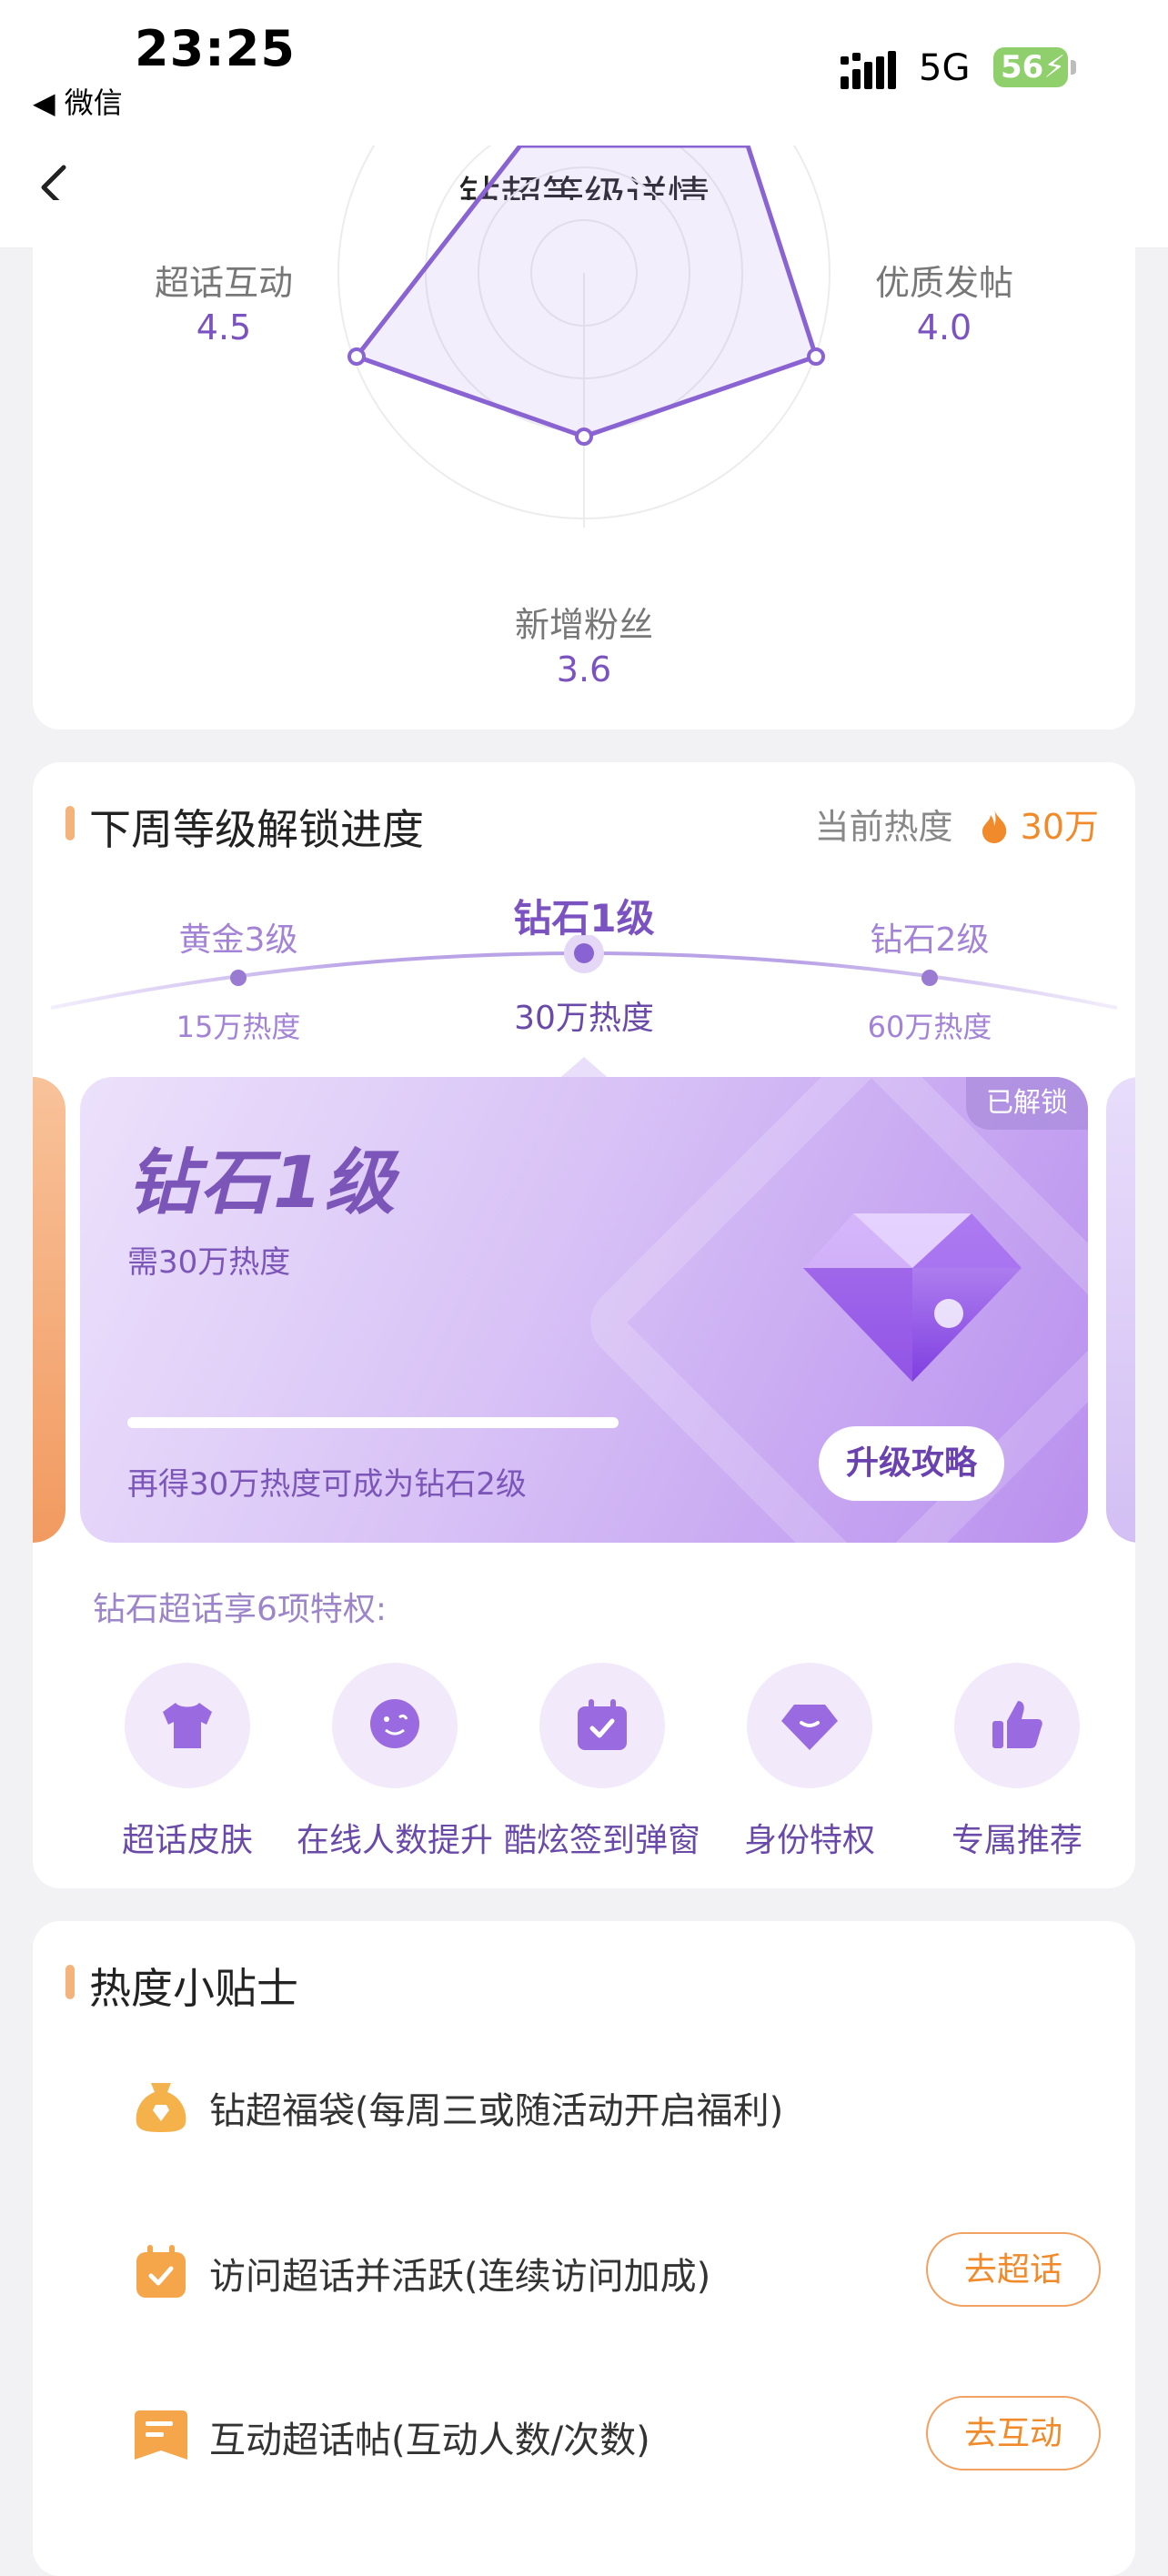  What do you see at coordinates (994, 826) in the screenshot?
I see `fire-icon` at bounding box center [994, 826].